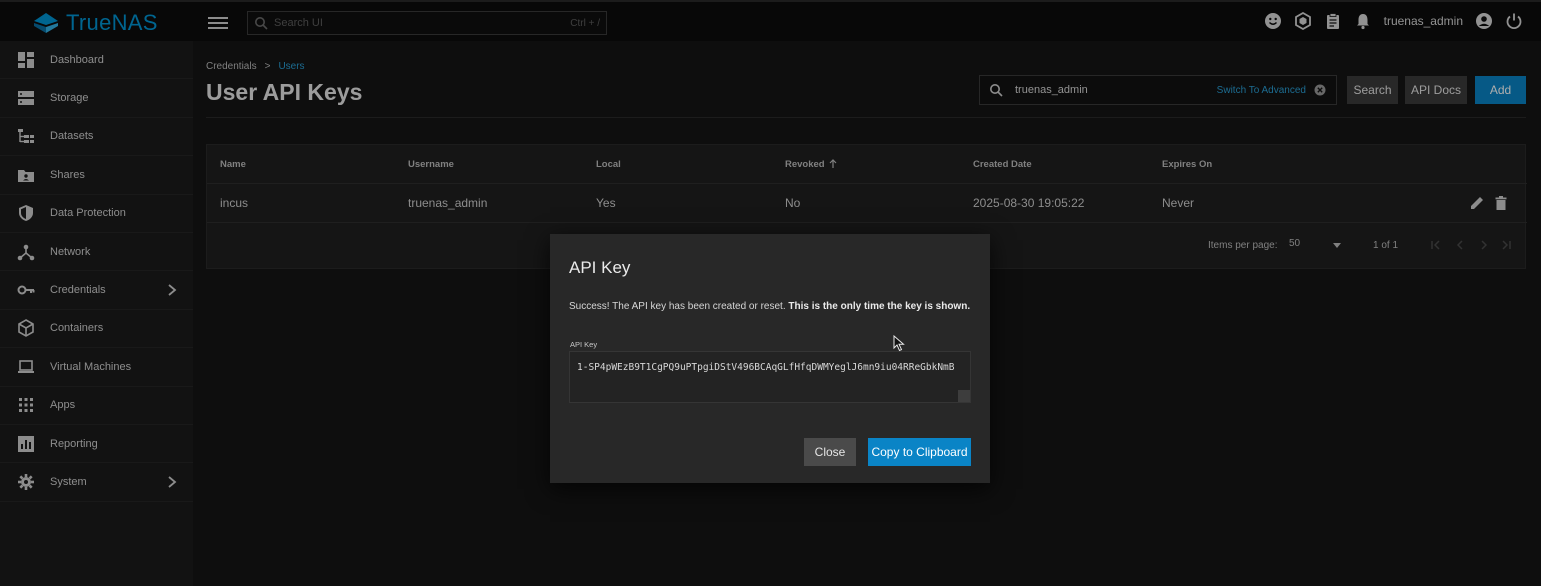  I want to click on dialog-message-warning: This is the only time the key is shown., so click(879, 306).